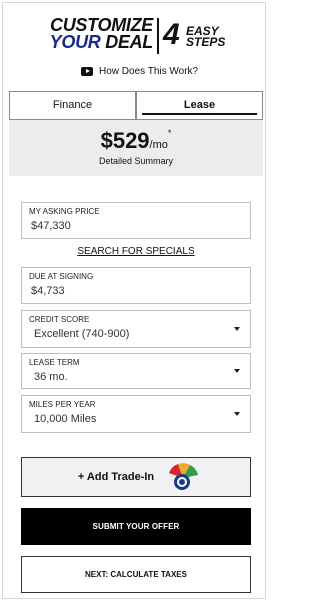 This screenshot has width=320, height=601. I want to click on miles-per-year-label: MILES PER YEAR, so click(62, 404).